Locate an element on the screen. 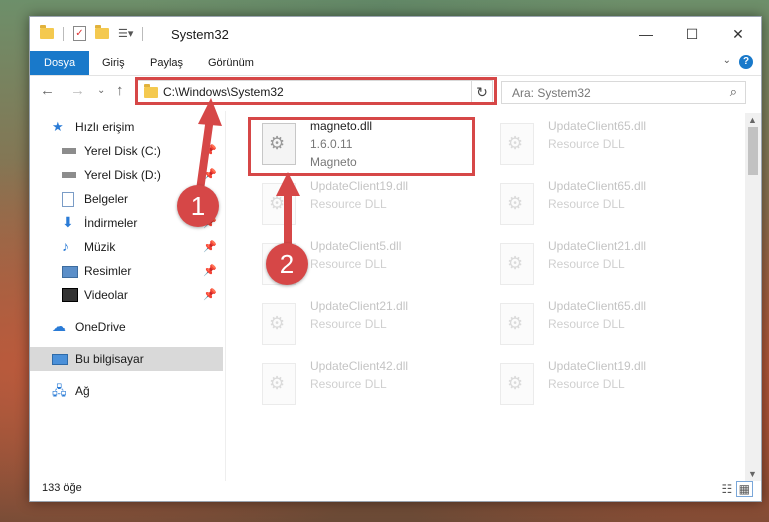  arrow-to-address-bar is located at coordinates (248, 176).